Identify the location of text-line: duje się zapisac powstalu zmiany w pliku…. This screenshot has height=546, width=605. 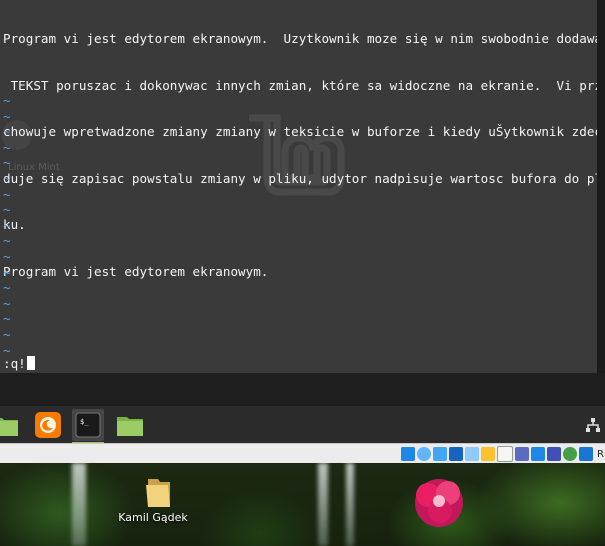
(300, 178).